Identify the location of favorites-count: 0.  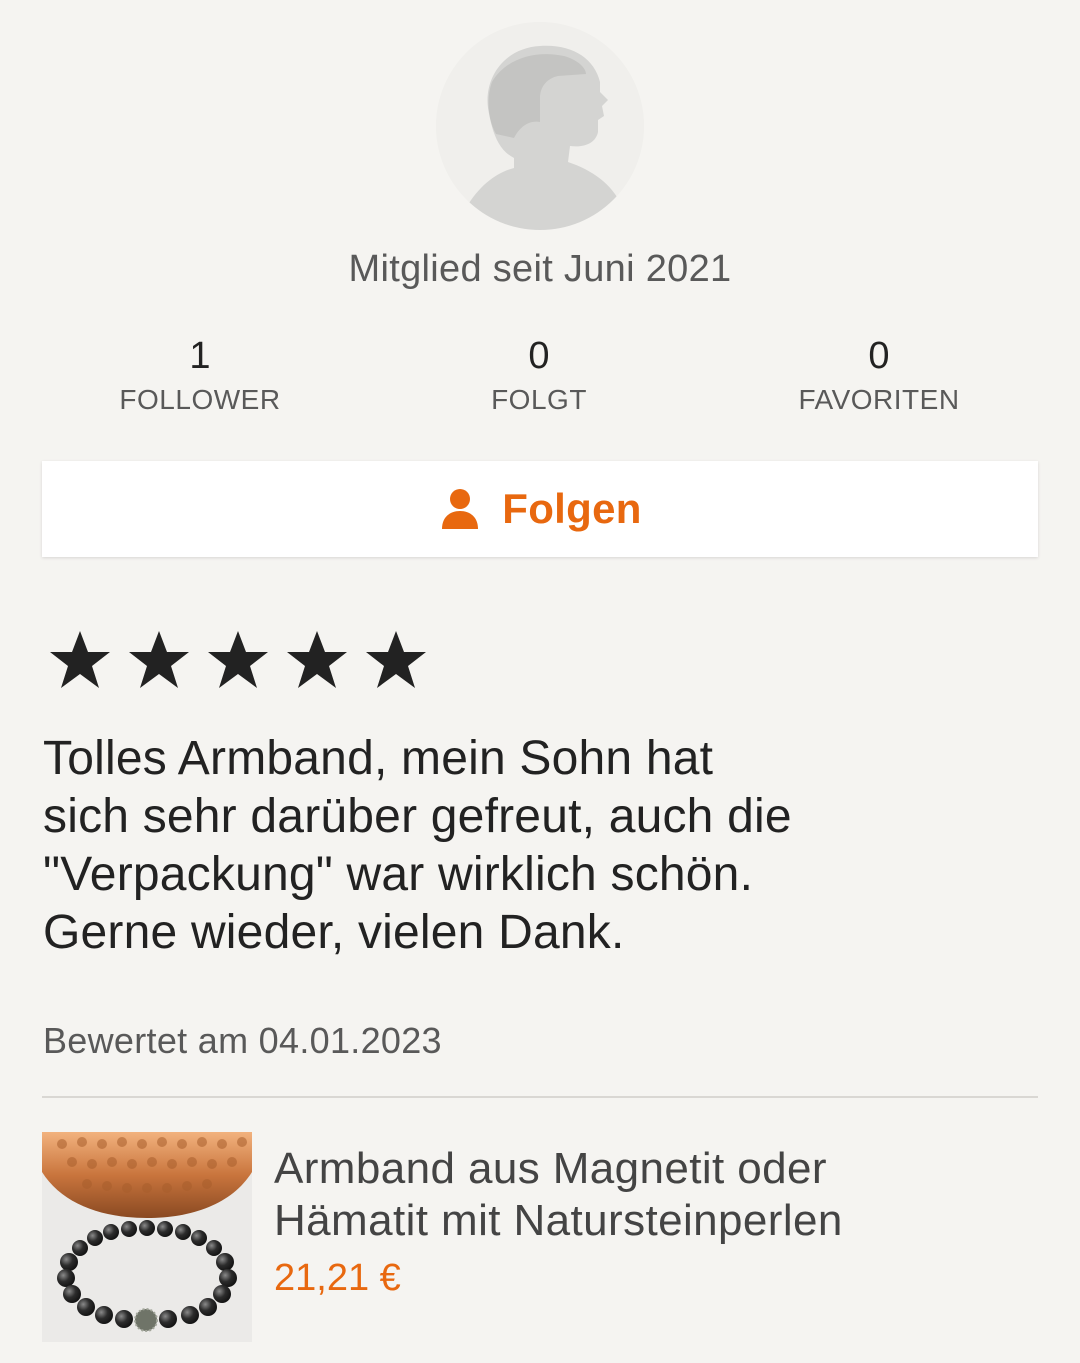
(879, 356).